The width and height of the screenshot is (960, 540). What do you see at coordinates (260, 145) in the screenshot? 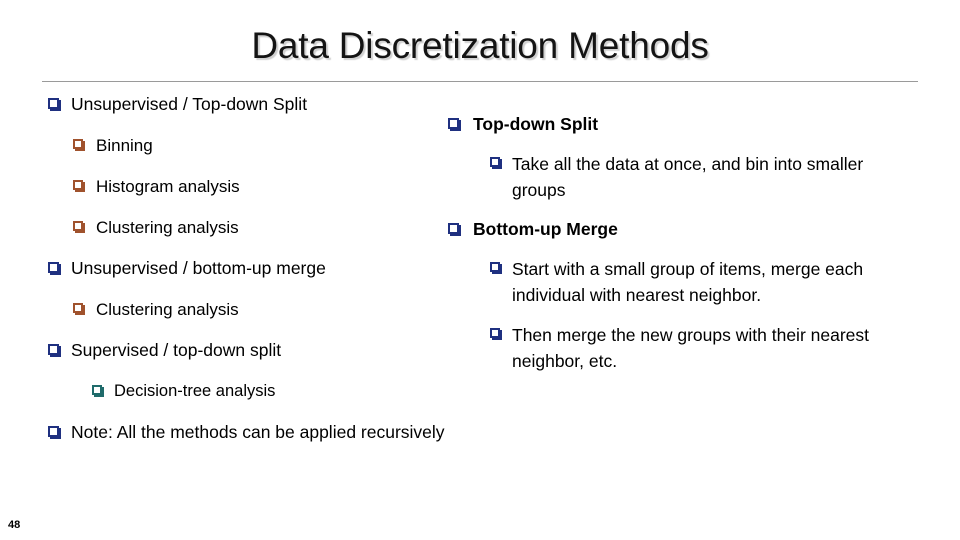
I see `list-item: Binning` at bounding box center [260, 145].